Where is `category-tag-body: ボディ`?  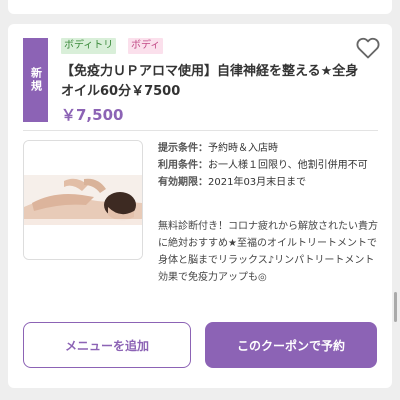
category-tag-body: ボディ is located at coordinates (146, 46).